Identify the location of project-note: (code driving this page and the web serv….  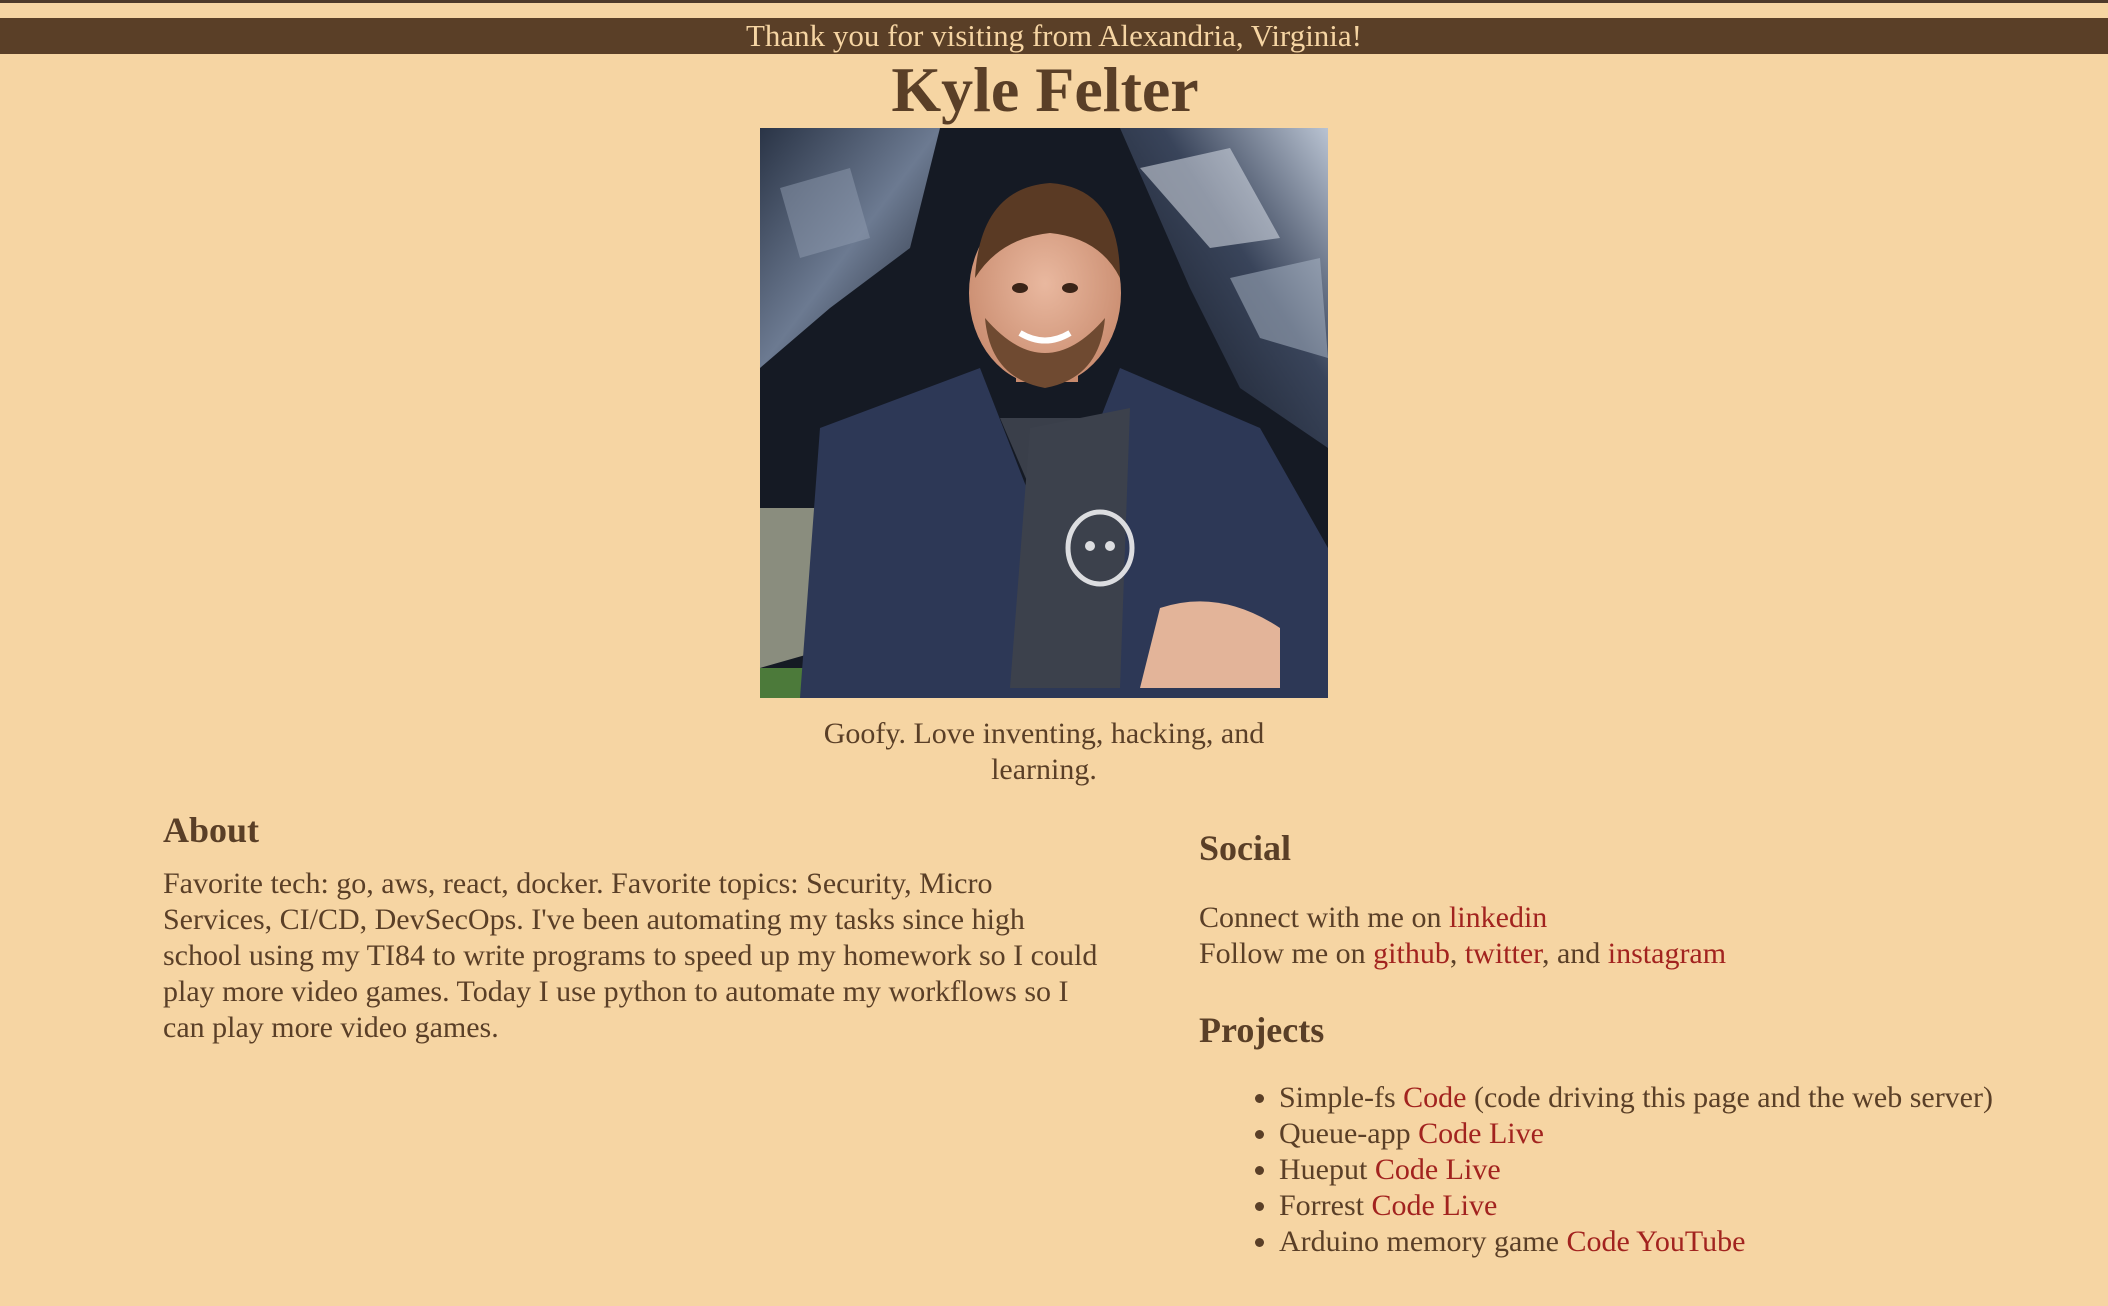
(1729, 1097).